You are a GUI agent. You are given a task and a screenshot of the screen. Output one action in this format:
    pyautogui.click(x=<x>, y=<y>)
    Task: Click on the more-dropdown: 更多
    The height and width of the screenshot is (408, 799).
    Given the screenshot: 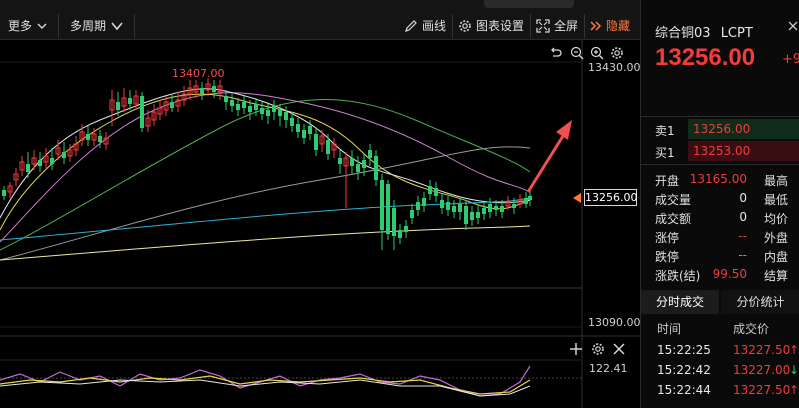 What is the action you would take?
    pyautogui.click(x=28, y=26)
    